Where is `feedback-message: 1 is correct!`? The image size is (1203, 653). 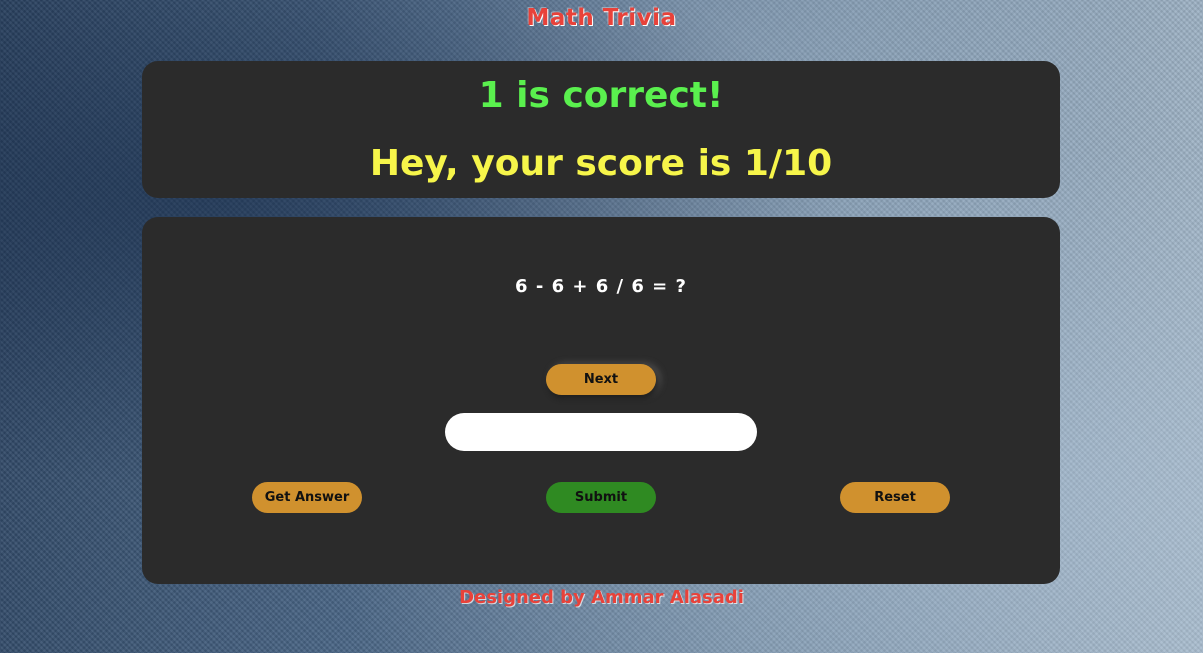 feedback-message: 1 is correct! is located at coordinates (601, 95).